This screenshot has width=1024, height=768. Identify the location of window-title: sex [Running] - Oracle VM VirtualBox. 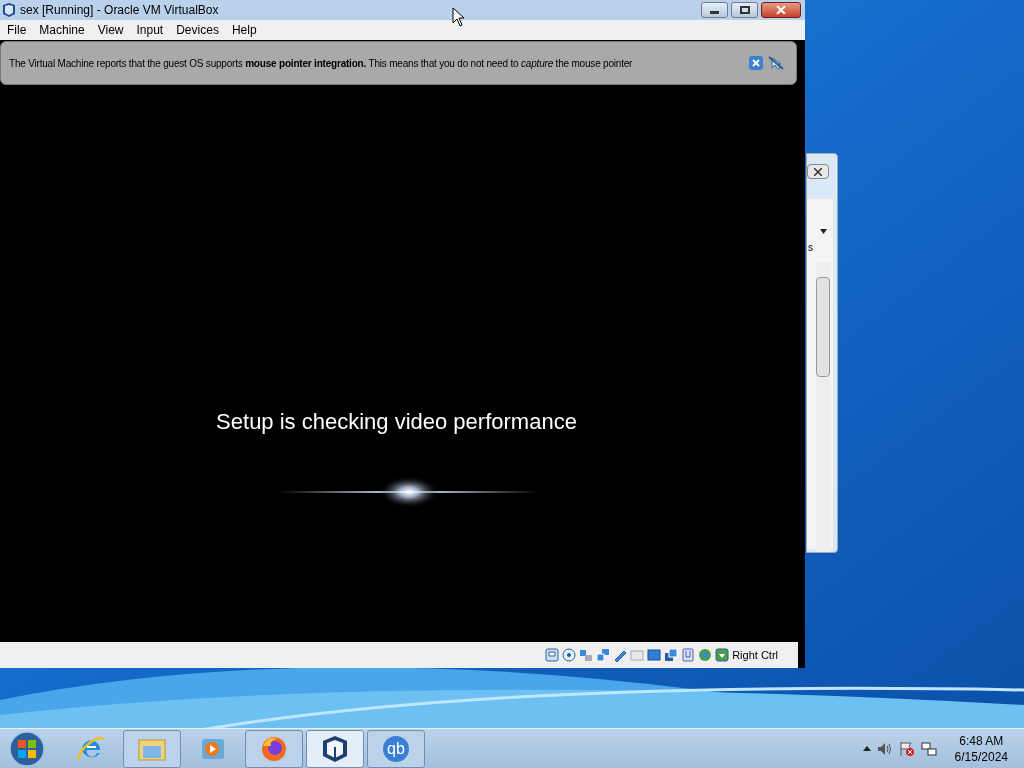
(119, 10).